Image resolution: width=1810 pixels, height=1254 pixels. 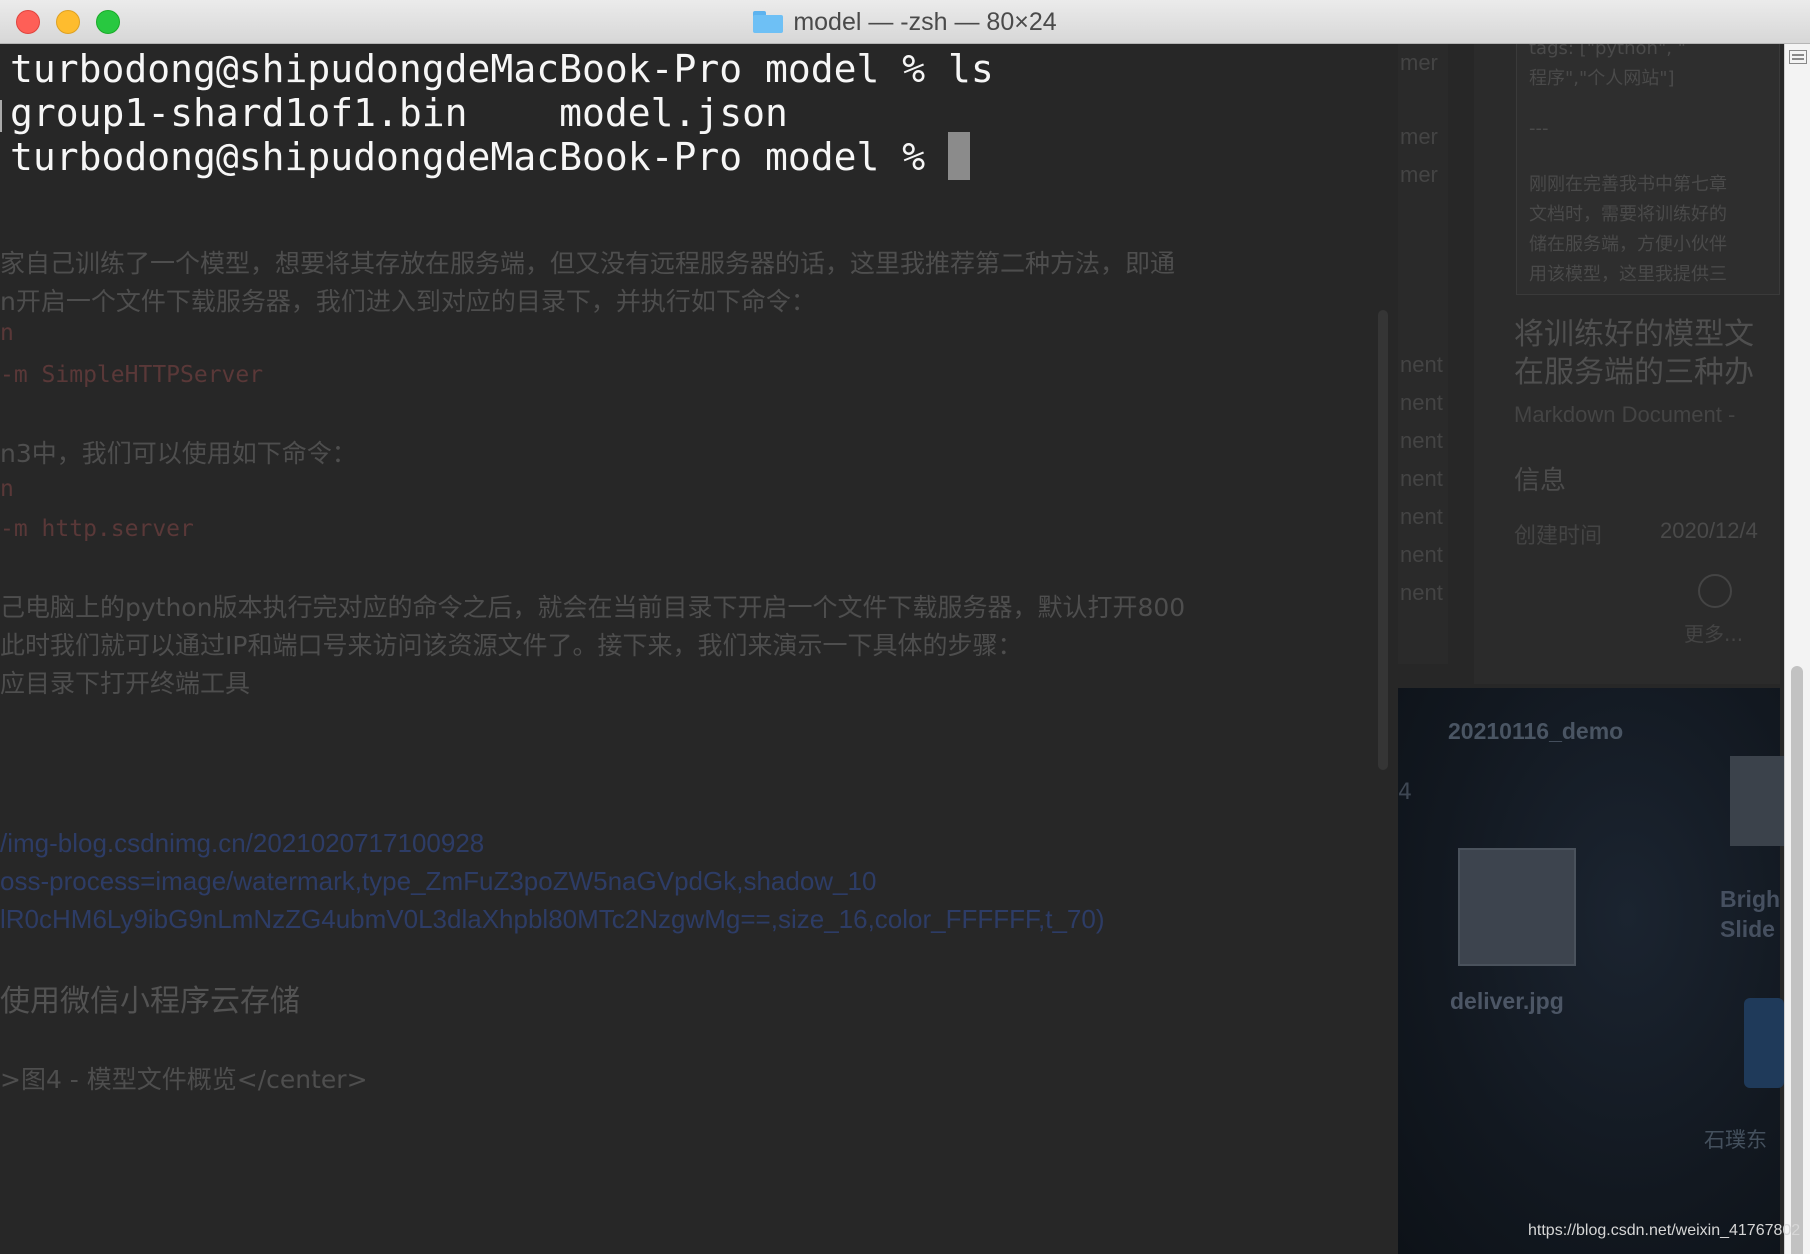 I want to click on scrollbar-thumb, so click(x=1797, y=960).